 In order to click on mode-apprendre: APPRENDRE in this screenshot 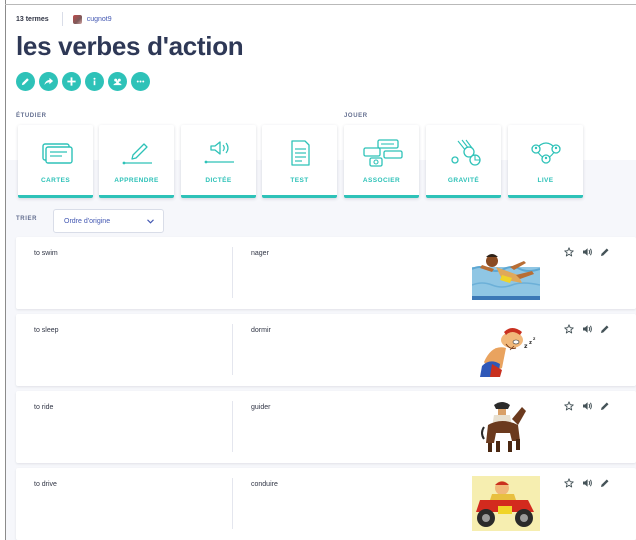, I will do `click(136, 161)`.